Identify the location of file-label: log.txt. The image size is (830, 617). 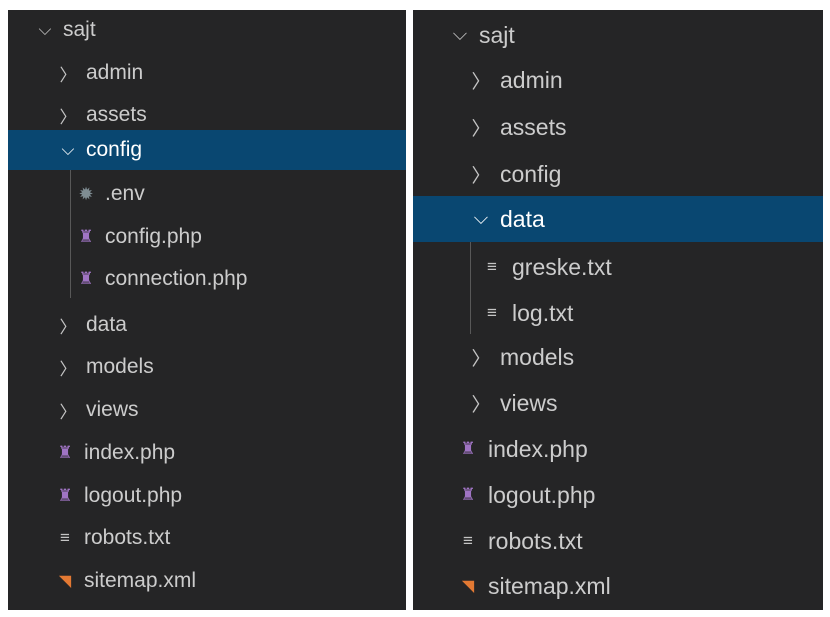
(543, 312).